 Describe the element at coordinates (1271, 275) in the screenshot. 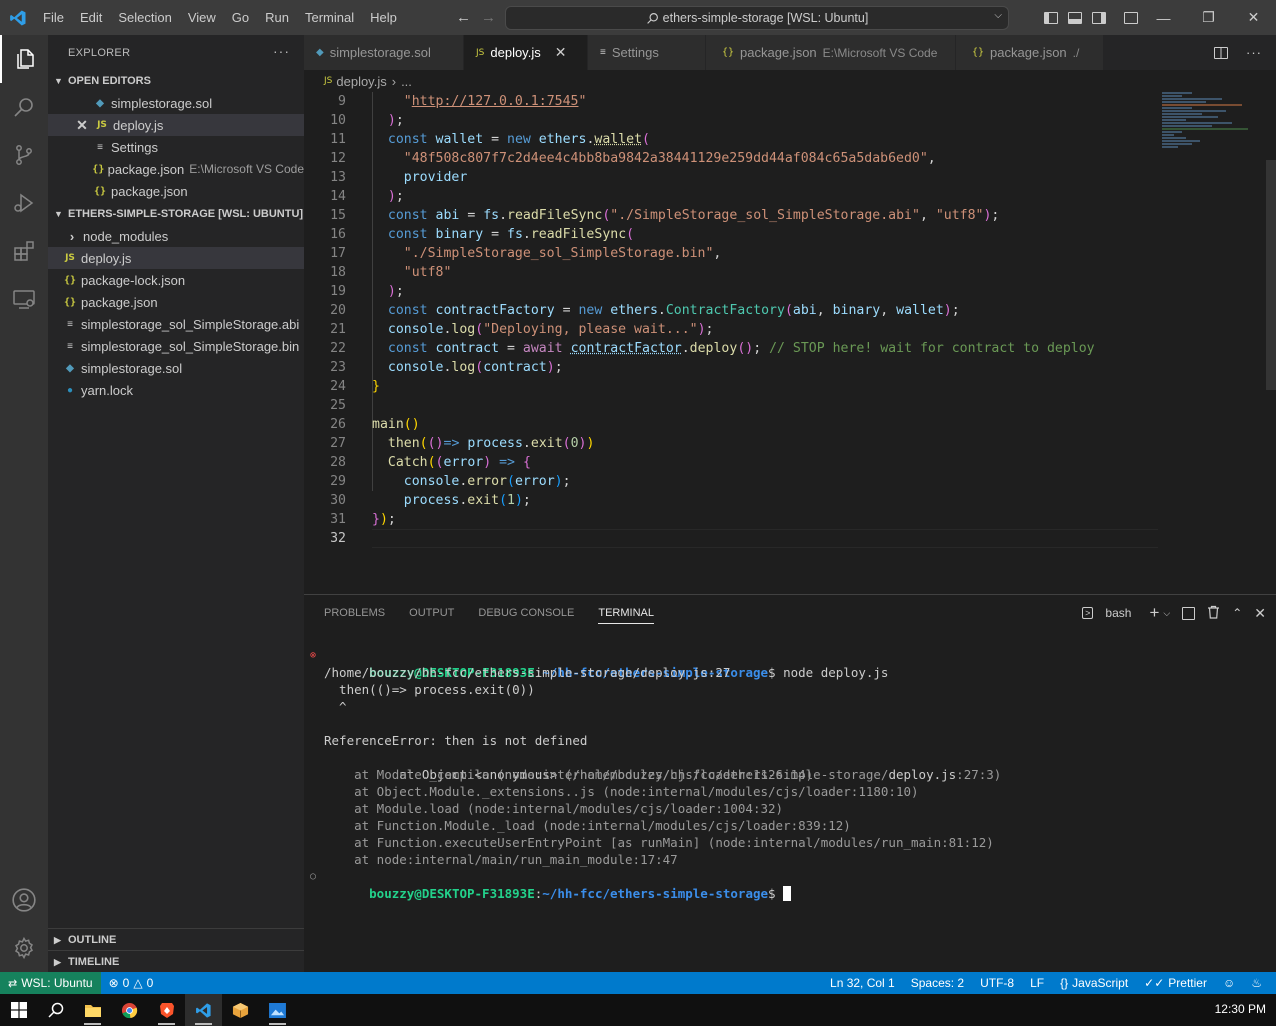

I see `editor-scrollbar` at that location.